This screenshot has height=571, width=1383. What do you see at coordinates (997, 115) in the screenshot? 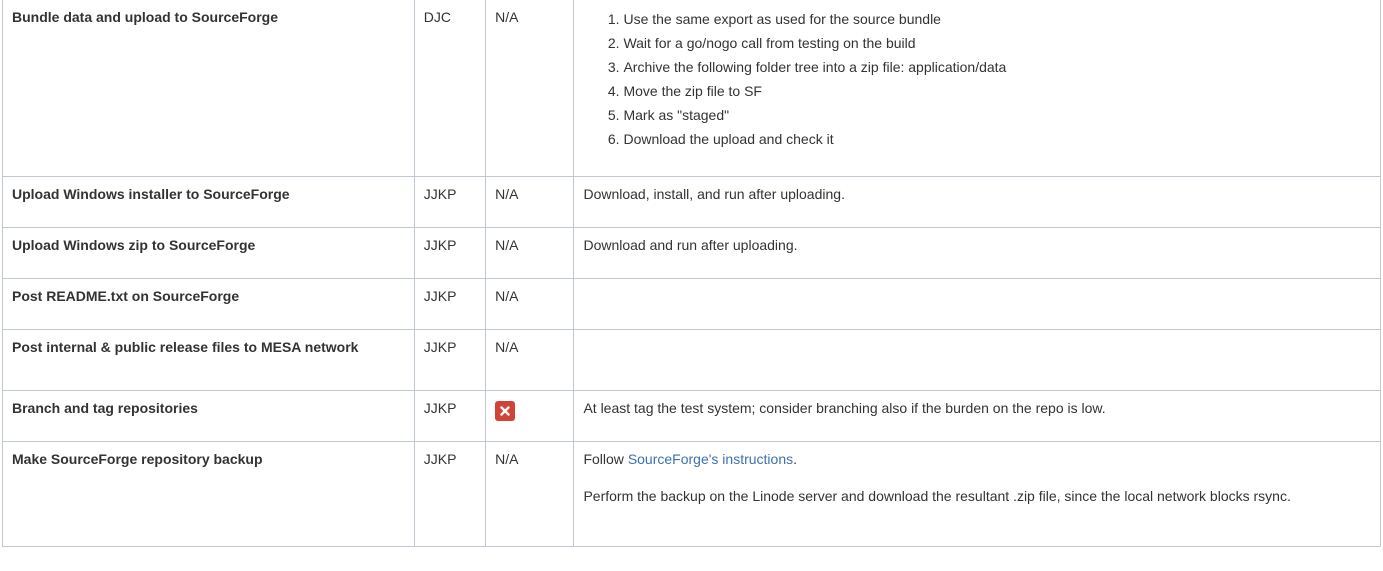
I see `list-item: Mark as "staged"` at bounding box center [997, 115].